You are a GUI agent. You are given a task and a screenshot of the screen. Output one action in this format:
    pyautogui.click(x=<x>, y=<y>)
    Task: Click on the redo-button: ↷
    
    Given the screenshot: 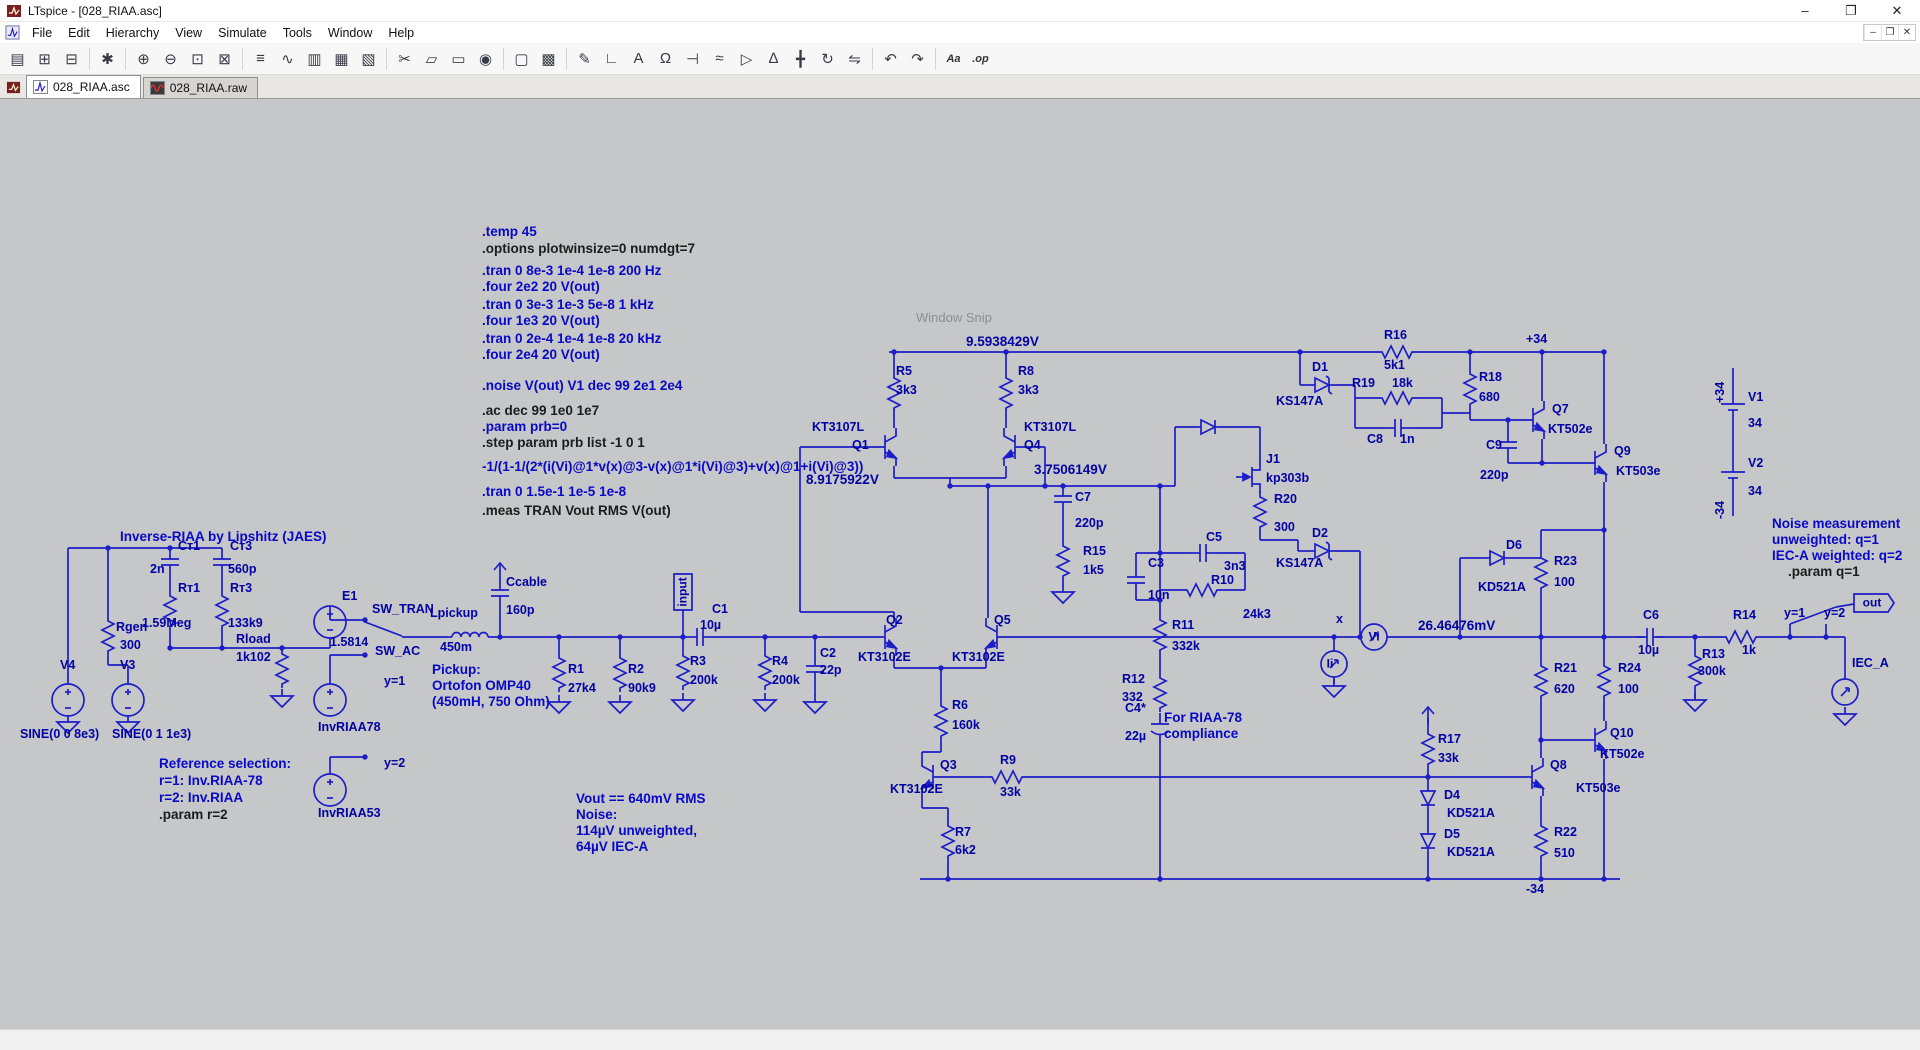 What is the action you would take?
    pyautogui.click(x=917, y=59)
    